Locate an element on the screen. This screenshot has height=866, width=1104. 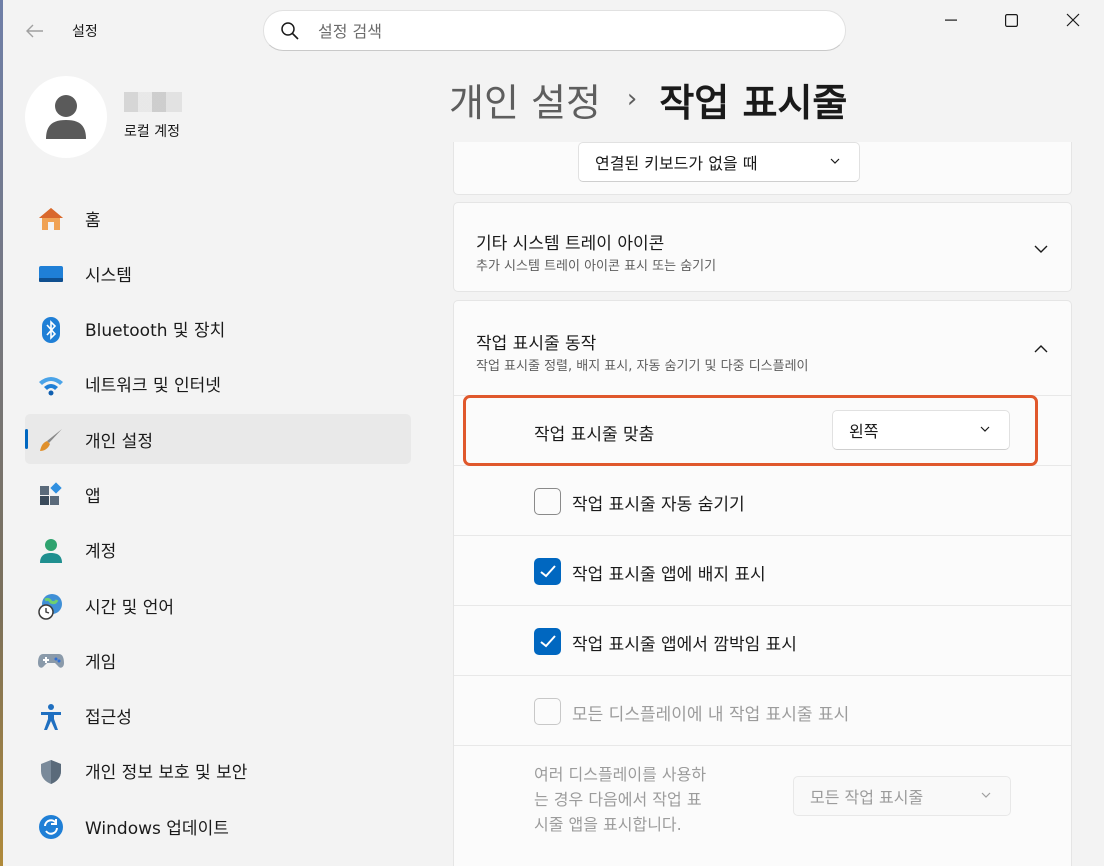
sidebar-item-label: 접근성 is located at coordinates (108, 718).